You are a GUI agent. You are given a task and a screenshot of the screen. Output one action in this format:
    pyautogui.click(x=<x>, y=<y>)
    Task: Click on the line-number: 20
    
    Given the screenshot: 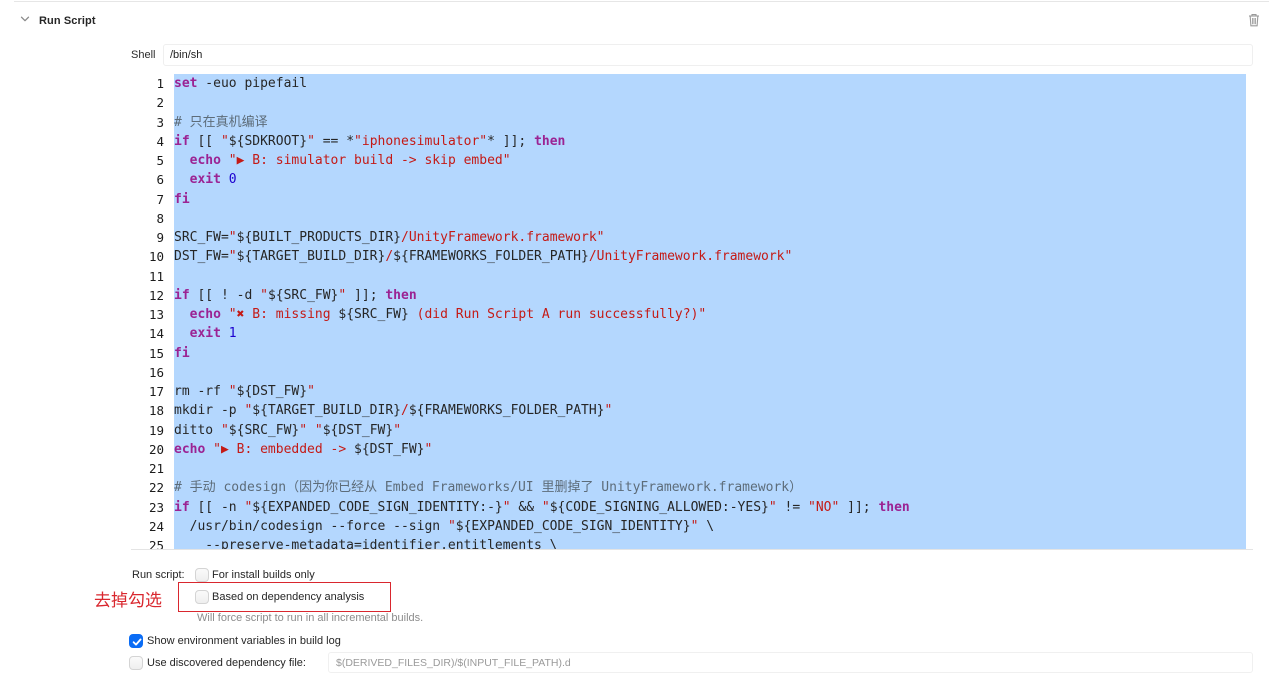 What is the action you would take?
    pyautogui.click(x=156, y=449)
    